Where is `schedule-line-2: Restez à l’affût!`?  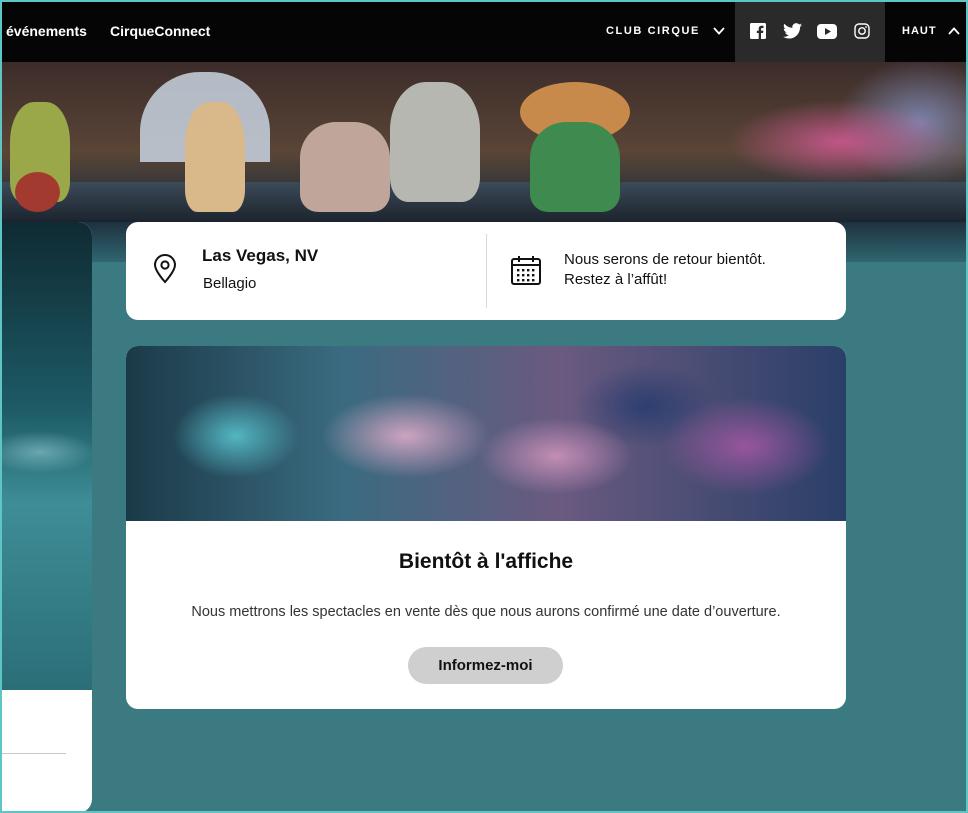
schedule-line-2: Restez à l’affût! is located at coordinates (616, 279).